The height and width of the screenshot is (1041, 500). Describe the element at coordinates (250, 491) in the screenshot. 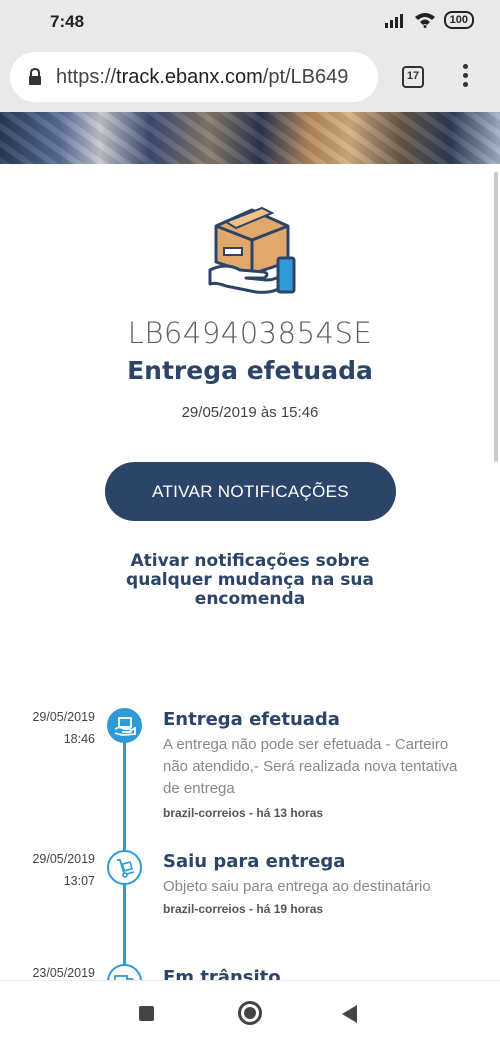

I see `enable-notifications-button: ATIVAR NOTIFICAÇÕES` at that location.